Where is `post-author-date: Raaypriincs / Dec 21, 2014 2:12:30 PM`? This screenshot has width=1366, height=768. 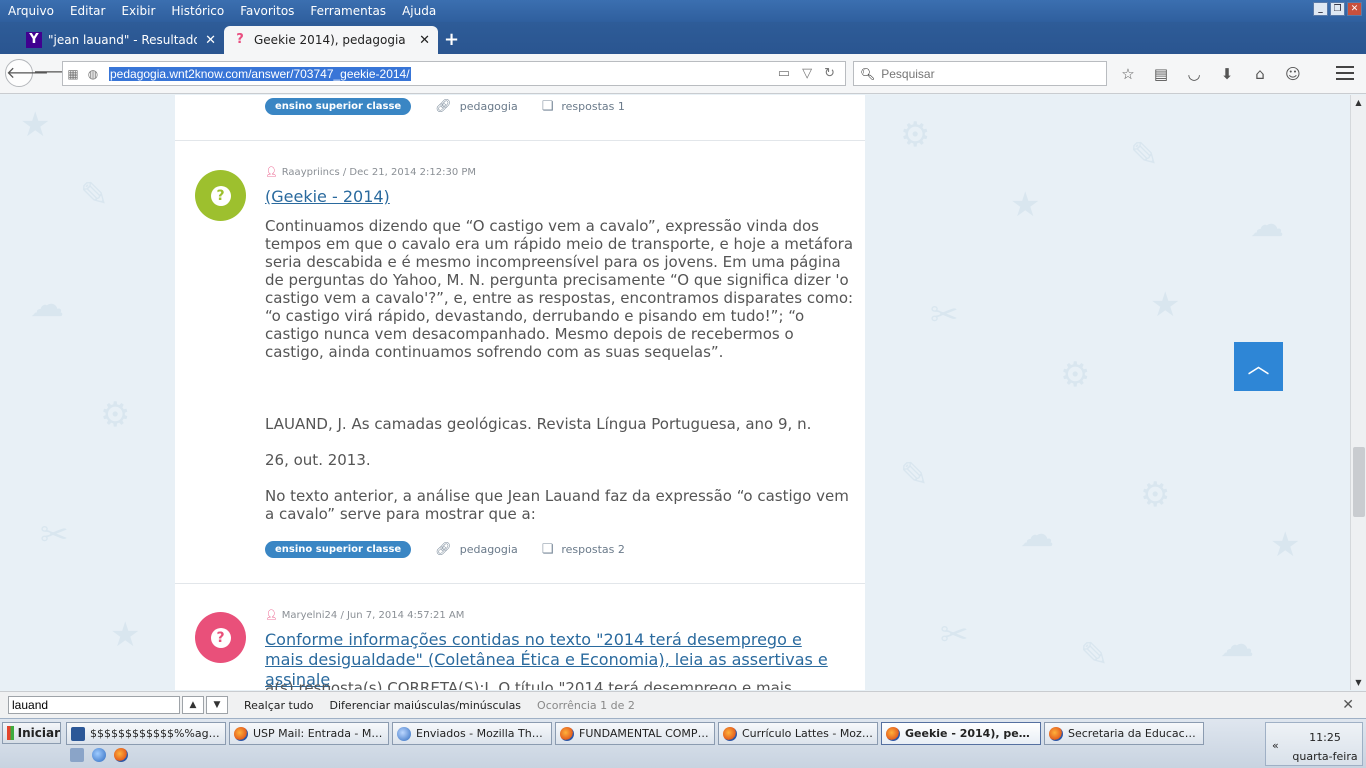
post-author-date: Raaypriincs / Dec 21, 2014 2:12:30 PM is located at coordinates (379, 172).